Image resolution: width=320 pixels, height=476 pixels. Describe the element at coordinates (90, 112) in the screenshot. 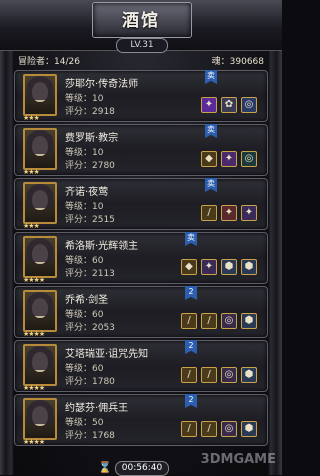

I see `hero-score: 评分：2918` at that location.